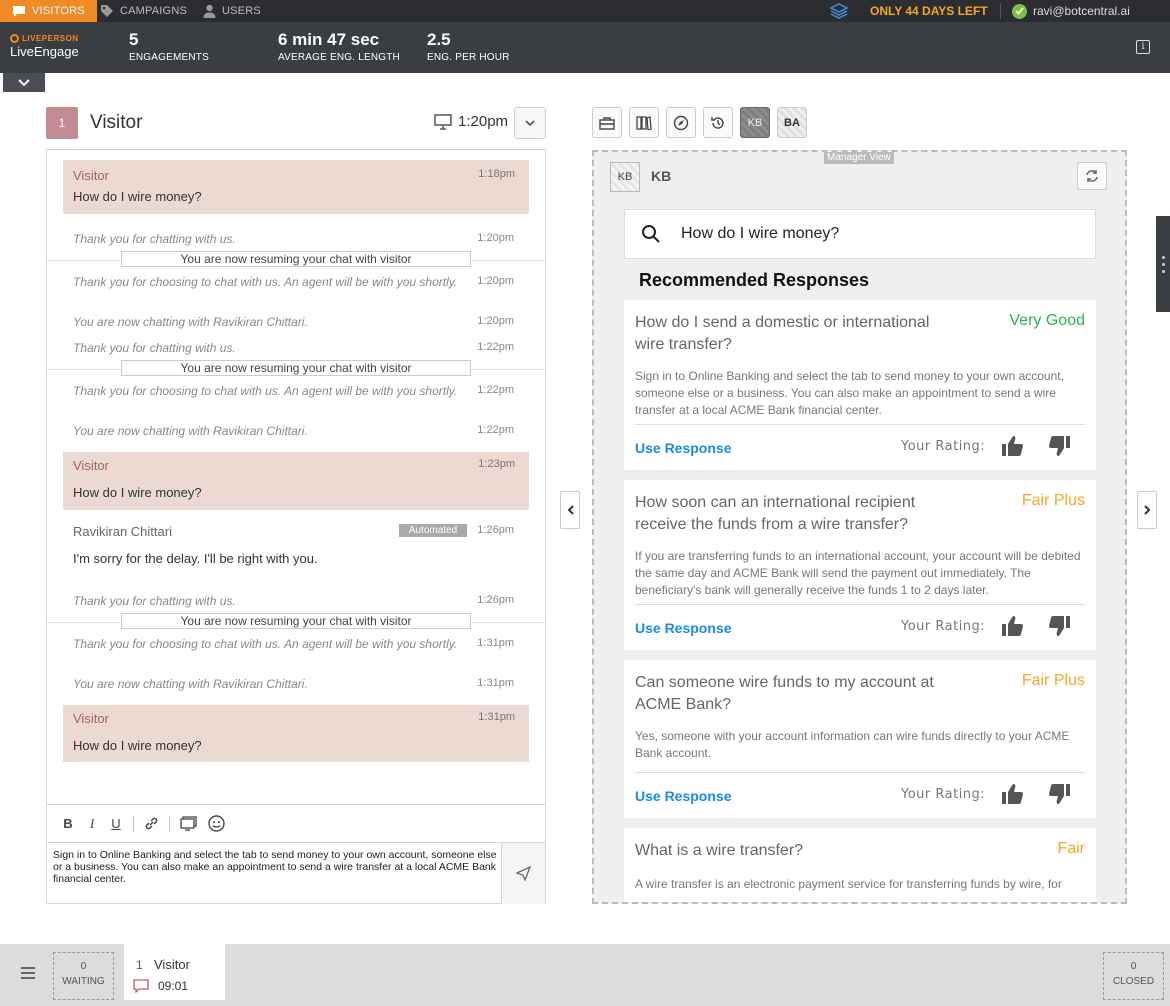 This screenshot has height=1006, width=1170. What do you see at coordinates (1092, 176) in the screenshot?
I see `refresh-button` at bounding box center [1092, 176].